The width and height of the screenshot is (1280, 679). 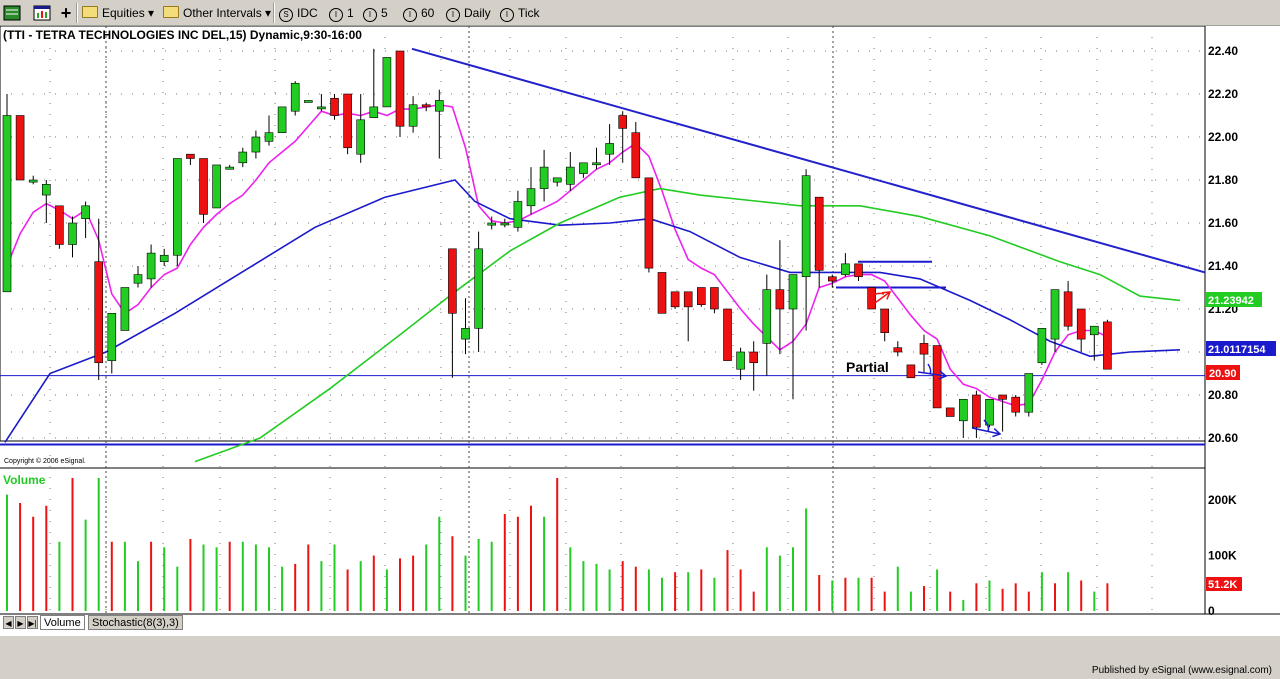 What do you see at coordinates (1237, 350) in the screenshot?
I see `svg-text: 21.0117154` at bounding box center [1237, 350].